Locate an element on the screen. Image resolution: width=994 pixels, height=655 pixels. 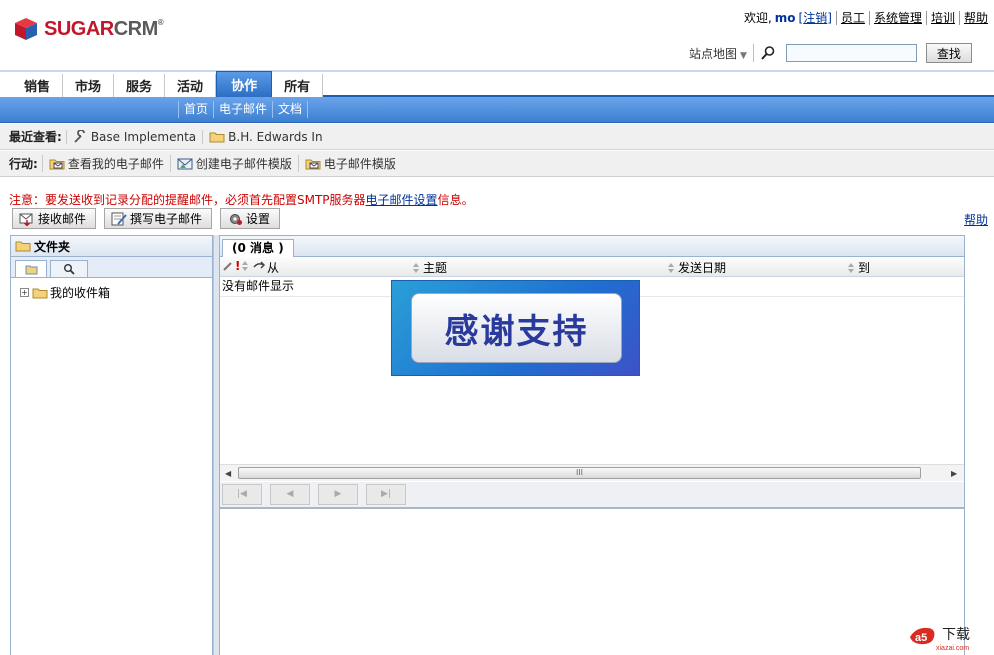
first-page-button: |◀ is located at coordinates (242, 494).